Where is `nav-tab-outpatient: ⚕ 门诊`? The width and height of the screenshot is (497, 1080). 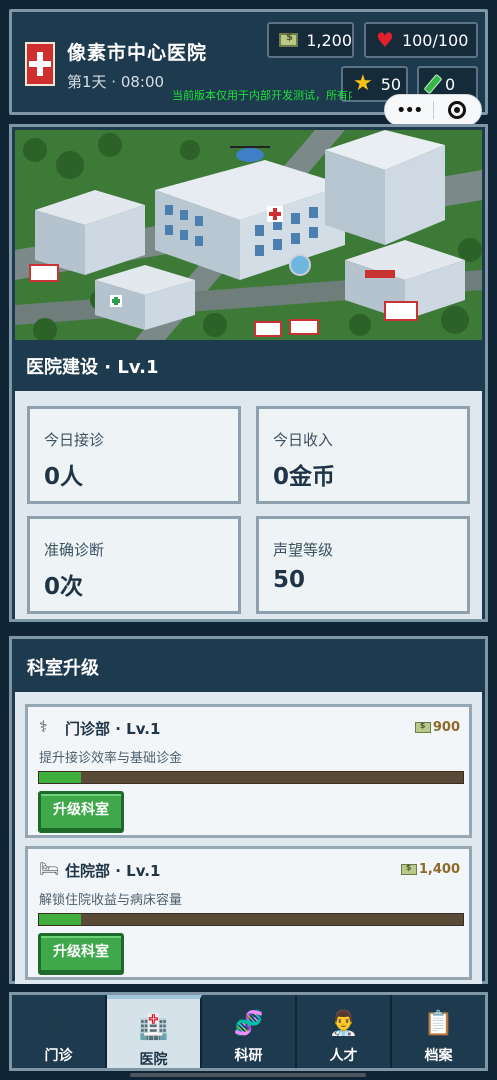
nav-tab-outpatient: ⚕ 门诊 is located at coordinates (59, 1031).